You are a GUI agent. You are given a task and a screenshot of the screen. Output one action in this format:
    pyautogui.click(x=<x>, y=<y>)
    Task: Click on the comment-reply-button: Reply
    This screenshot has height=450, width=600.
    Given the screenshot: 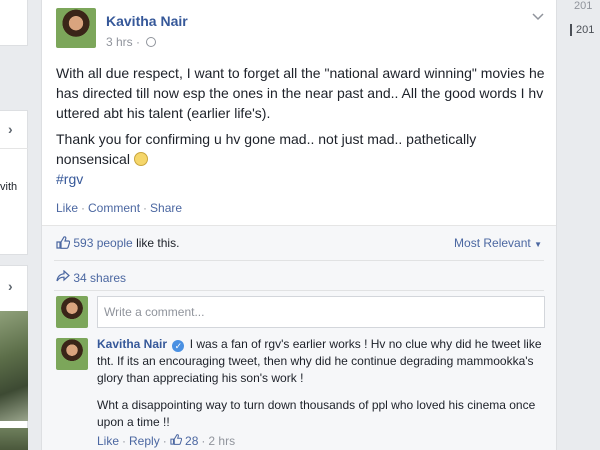 What is the action you would take?
    pyautogui.click(x=144, y=441)
    